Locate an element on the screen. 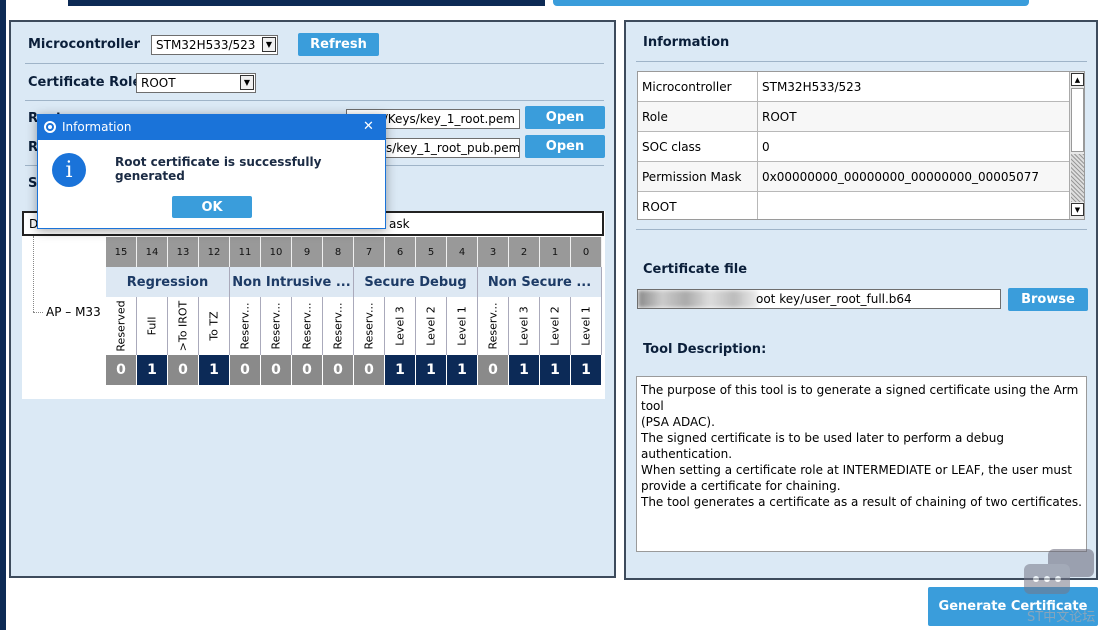  information-row-key: SOC class is located at coordinates (698, 146).